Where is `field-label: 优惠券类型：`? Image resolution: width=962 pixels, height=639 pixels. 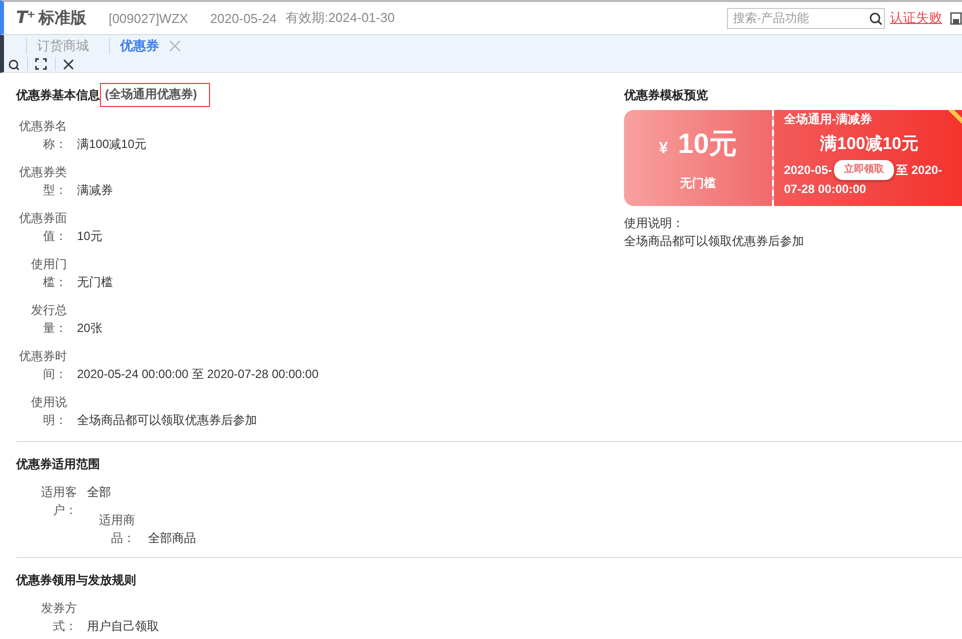 field-label: 优惠券类型： is located at coordinates (42, 181).